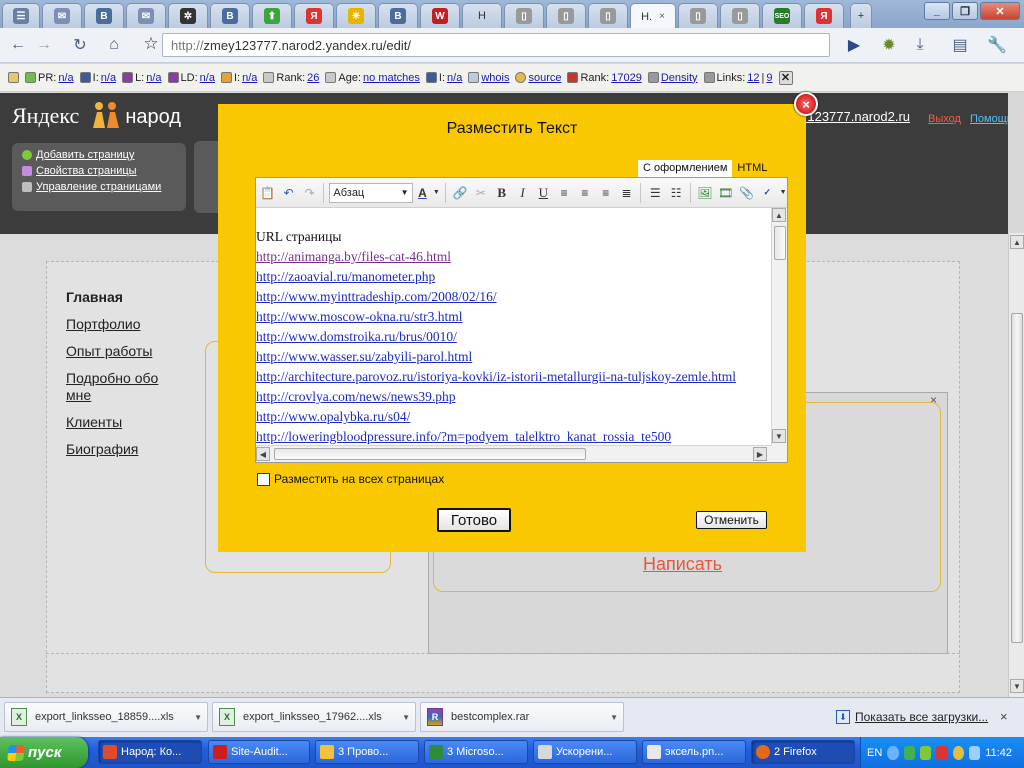 This screenshot has width=1024, height=768. Describe the element at coordinates (99, 187) in the screenshot. I see `manage-pages-link: Управление страницами` at that location.